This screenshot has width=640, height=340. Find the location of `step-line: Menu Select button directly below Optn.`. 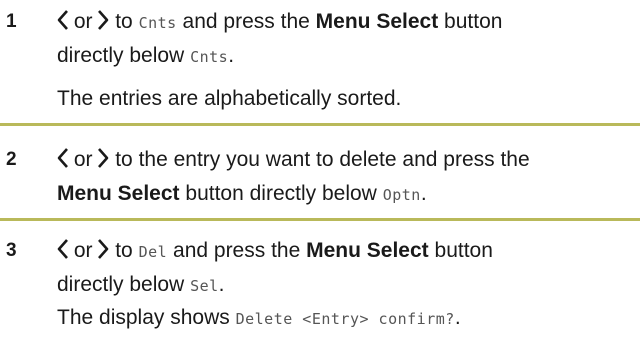

step-line: Menu Select button directly below Optn. is located at coordinates (346, 194).